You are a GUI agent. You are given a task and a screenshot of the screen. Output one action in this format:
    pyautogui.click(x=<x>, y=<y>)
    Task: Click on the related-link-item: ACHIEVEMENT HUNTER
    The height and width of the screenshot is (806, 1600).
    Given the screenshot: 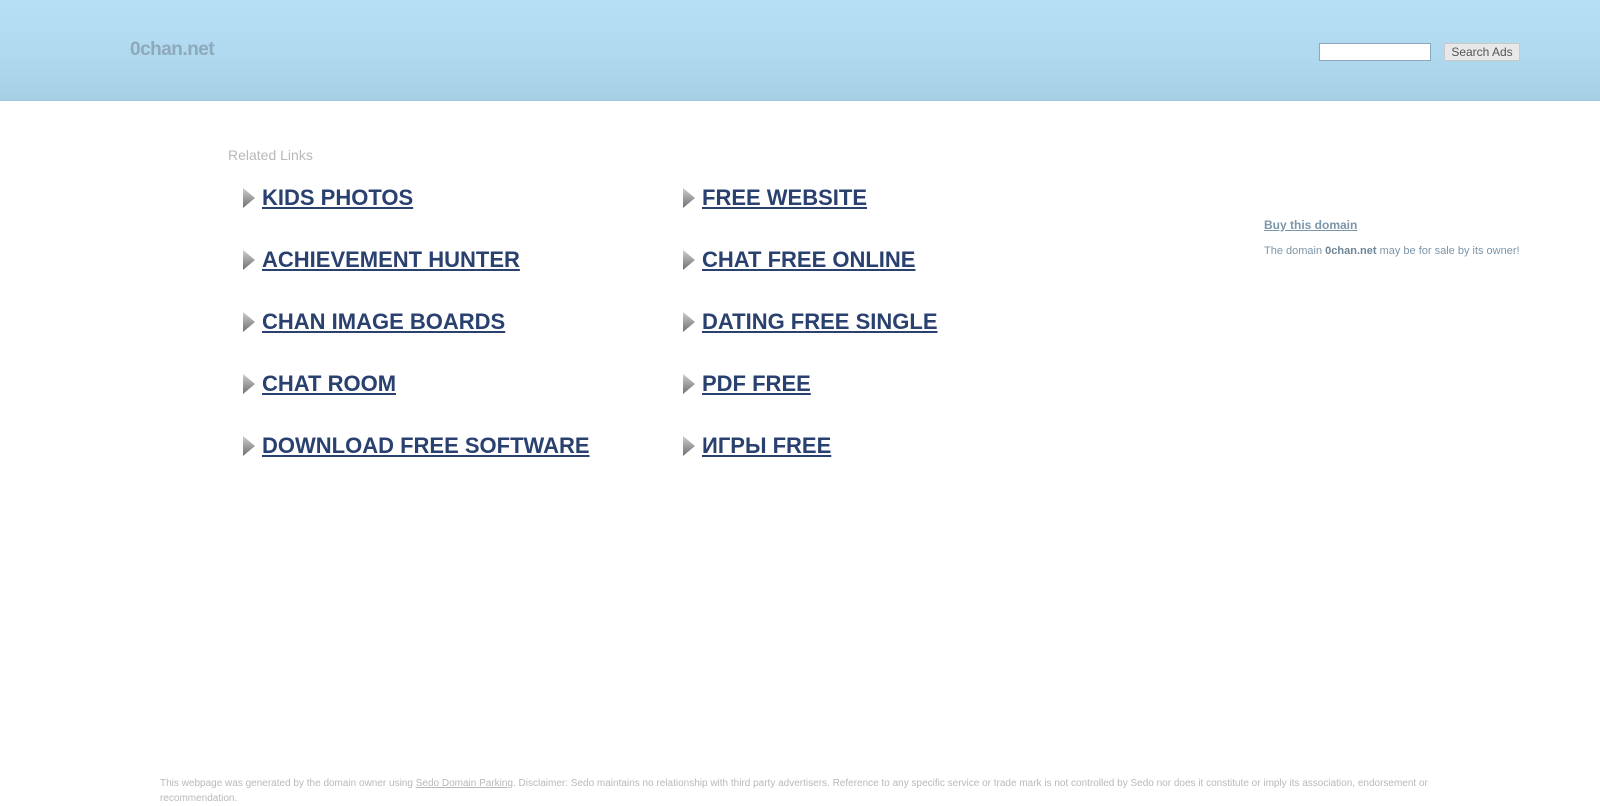 What is the action you would take?
    pyautogui.click(x=381, y=260)
    